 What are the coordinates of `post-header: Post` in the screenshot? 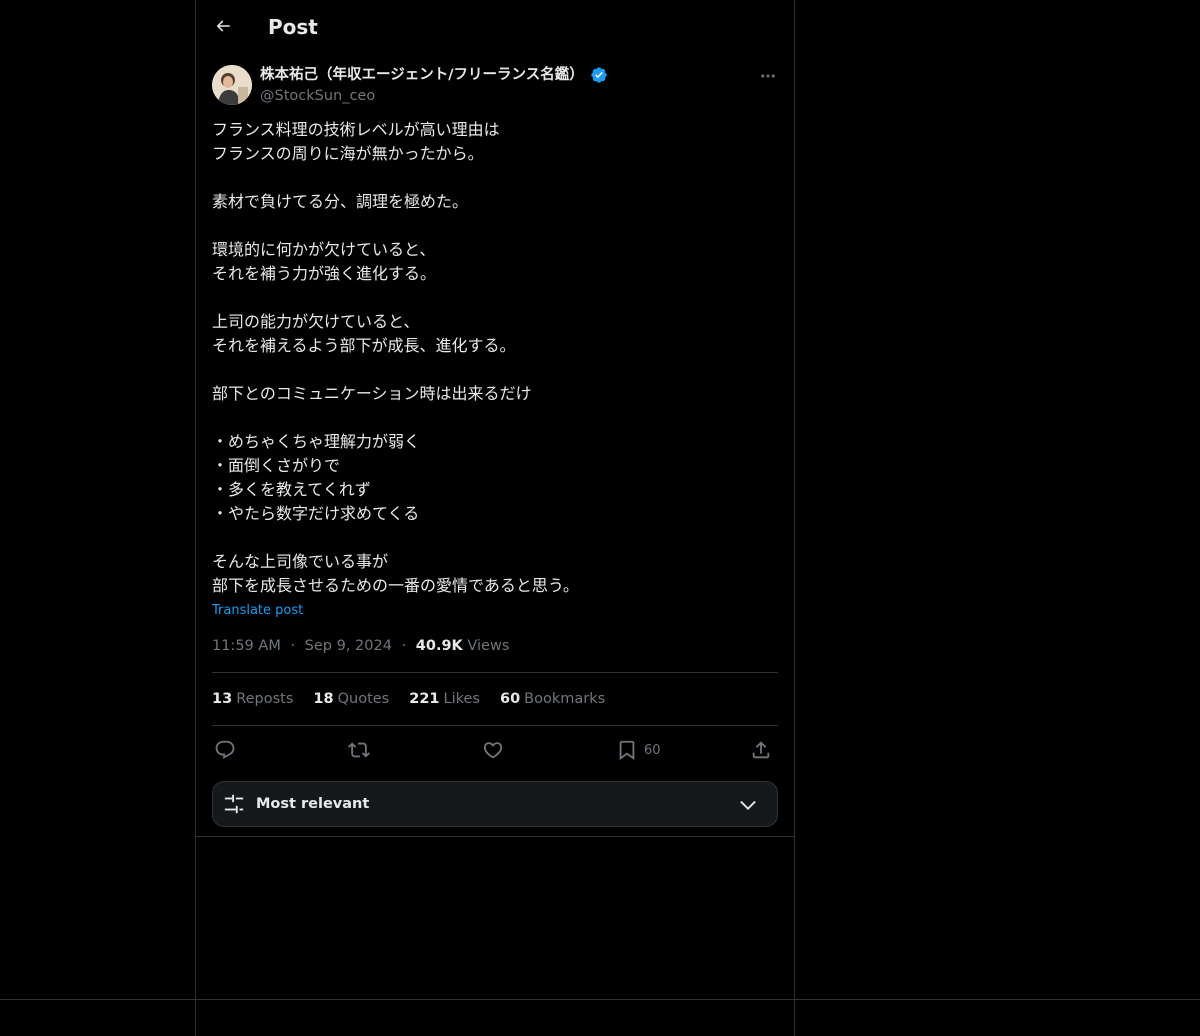 It's located at (495, 27).